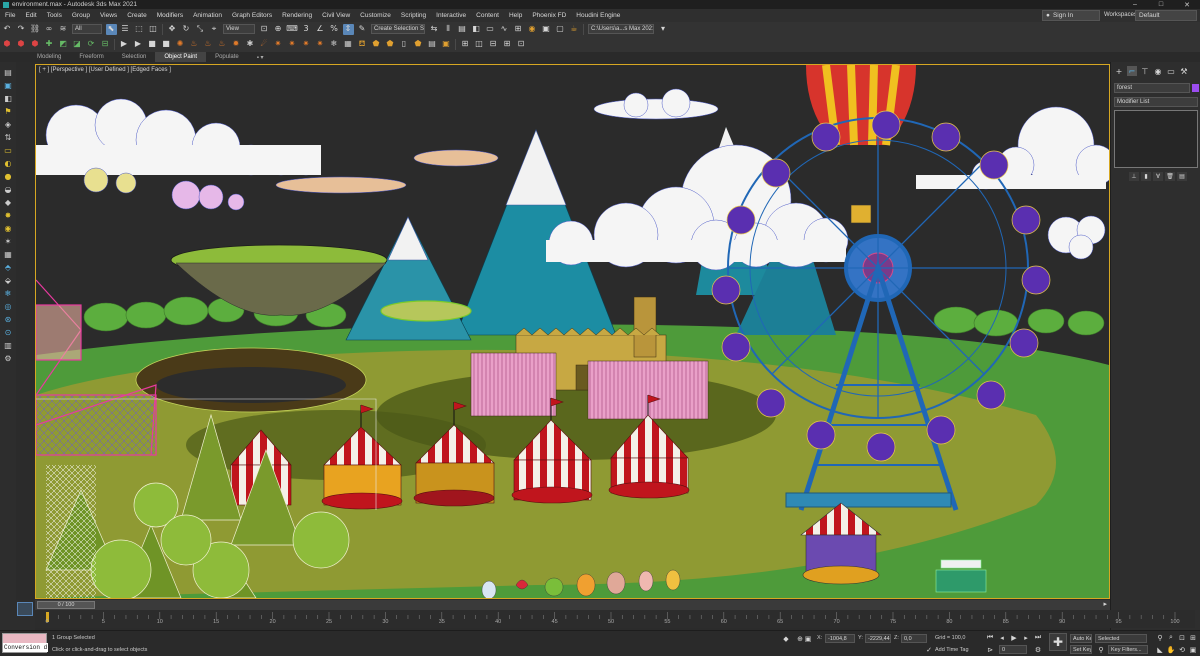  Describe the element at coordinates (8, 190) in the screenshot. I see `cameras-icon: ◒` at that location.